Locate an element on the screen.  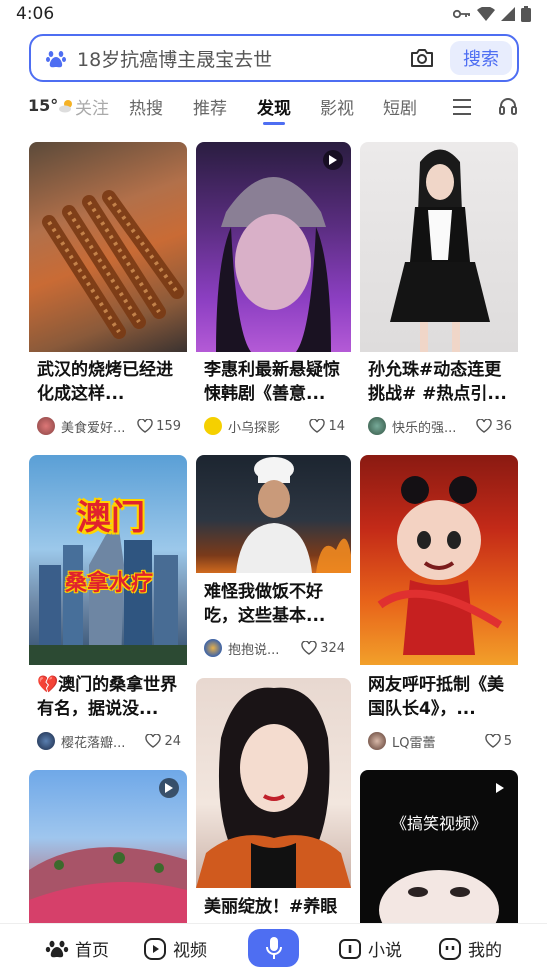
profile-face-icon is located at coordinates (450, 948).